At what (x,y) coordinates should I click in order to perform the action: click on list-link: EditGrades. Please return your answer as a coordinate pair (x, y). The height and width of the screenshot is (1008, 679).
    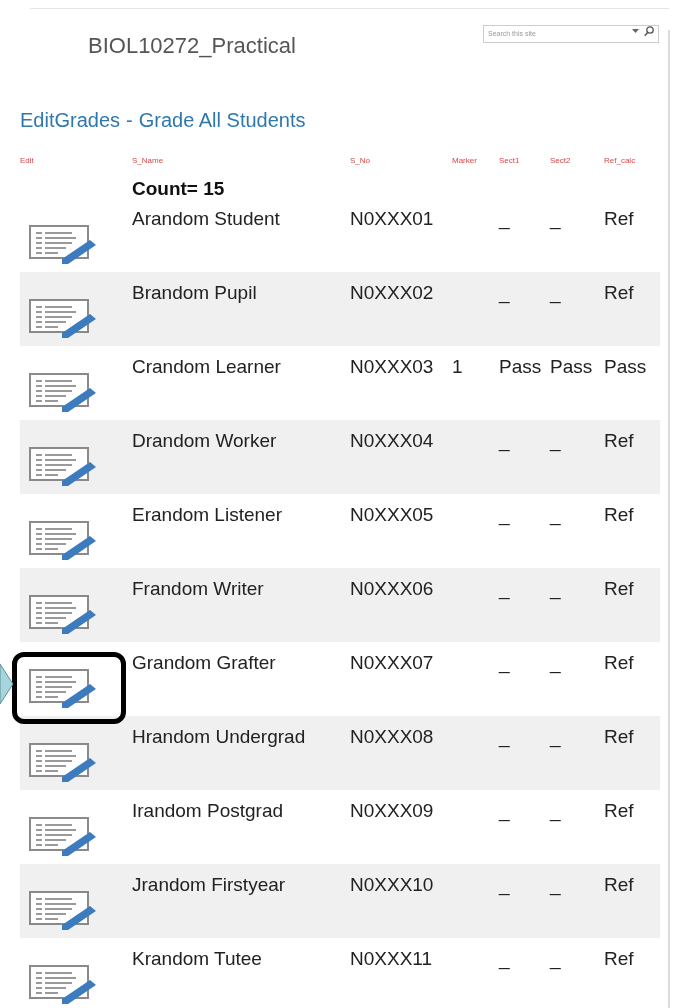
    Looking at the image, I should click on (70, 120).